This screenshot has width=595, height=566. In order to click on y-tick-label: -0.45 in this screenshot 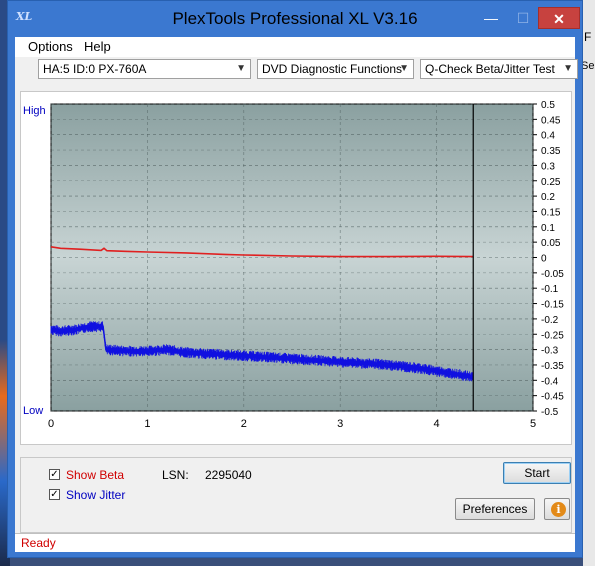, I will do `click(552, 397)`.